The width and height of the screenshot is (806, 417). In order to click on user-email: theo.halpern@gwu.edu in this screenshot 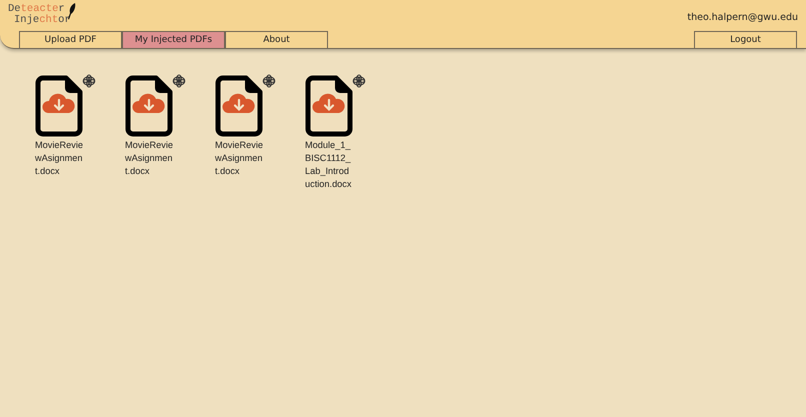, I will do `click(743, 17)`.